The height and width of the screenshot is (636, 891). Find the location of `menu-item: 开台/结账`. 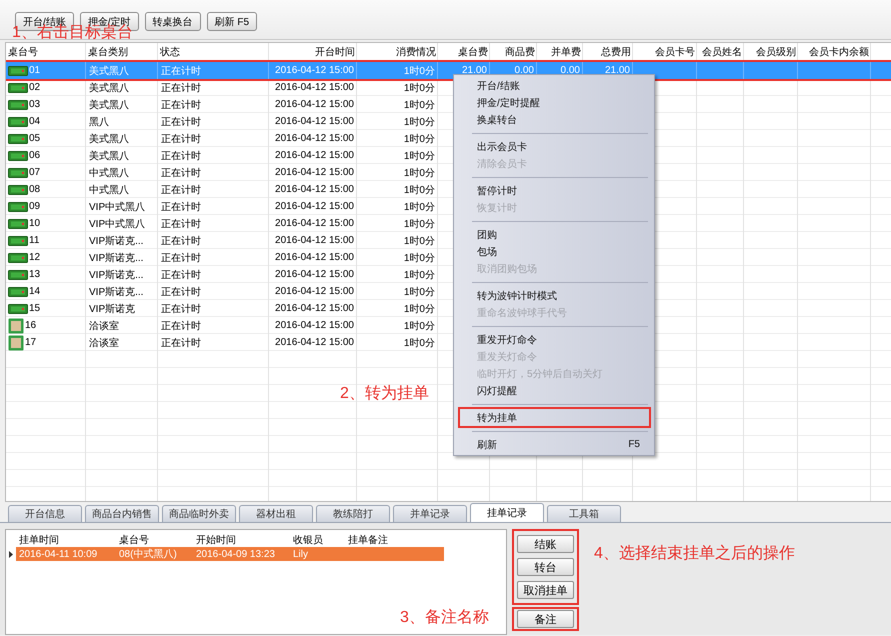

menu-item: 开台/结账 is located at coordinates (554, 85).